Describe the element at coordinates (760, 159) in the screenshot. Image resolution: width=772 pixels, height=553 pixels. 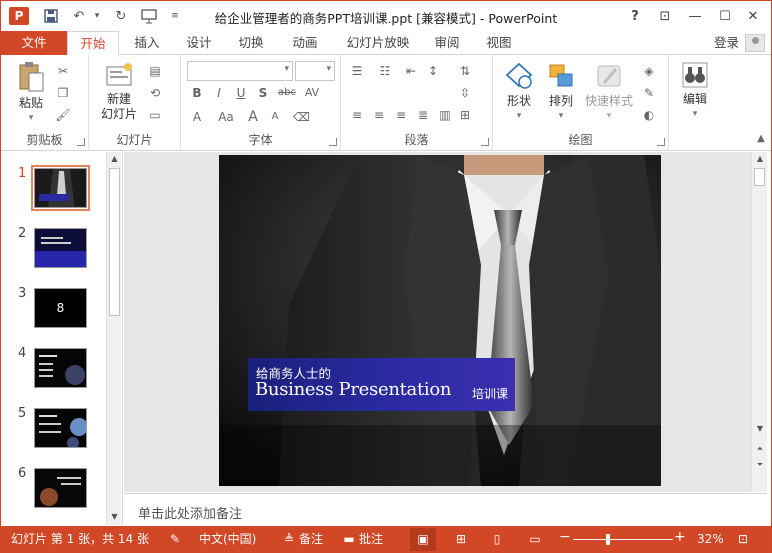
I see `main-scroll-up-icon: ▲` at that location.